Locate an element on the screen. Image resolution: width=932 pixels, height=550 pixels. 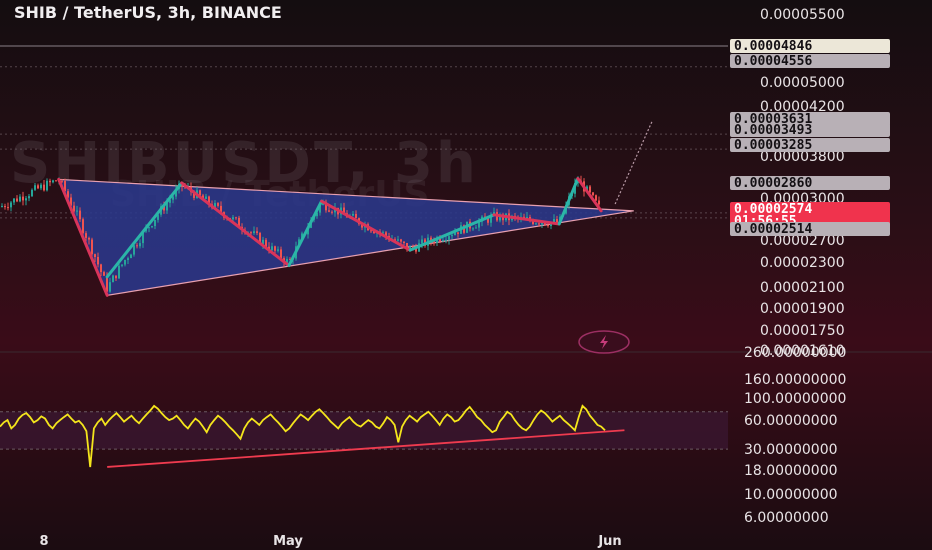
price-badge: 0.00003285 is located at coordinates (810, 145).